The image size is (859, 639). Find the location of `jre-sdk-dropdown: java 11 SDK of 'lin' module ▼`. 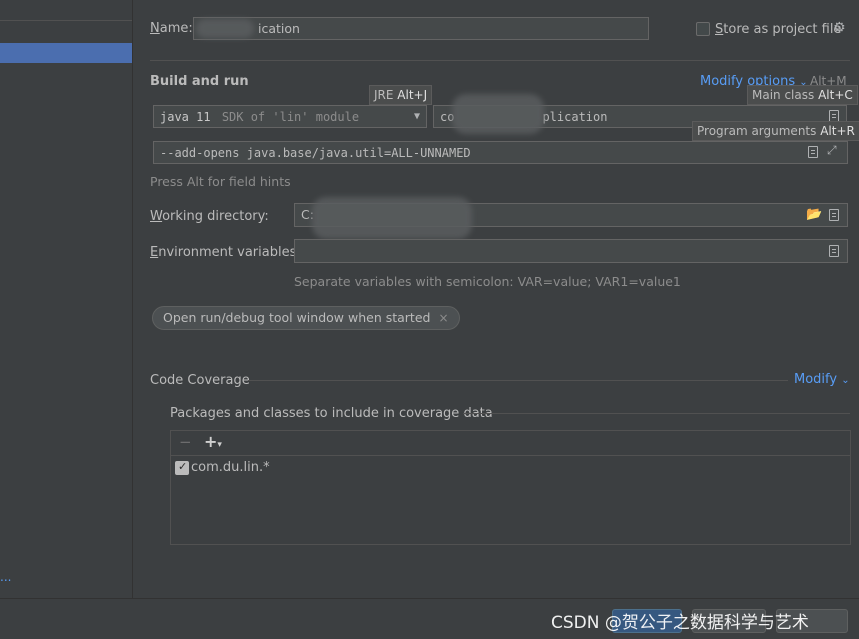

jre-sdk-dropdown: java 11 SDK of 'lin' module ▼ is located at coordinates (290, 116).